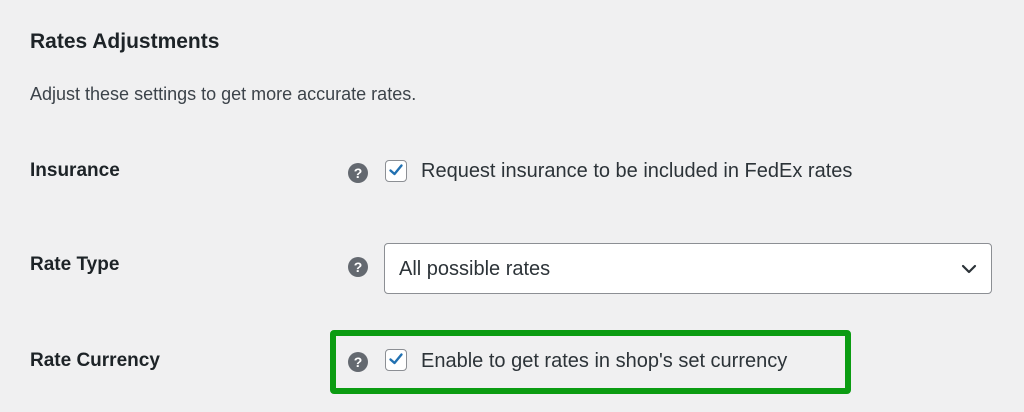  Describe the element at coordinates (358, 267) in the screenshot. I see `rate-type-help-icon: ?` at that location.